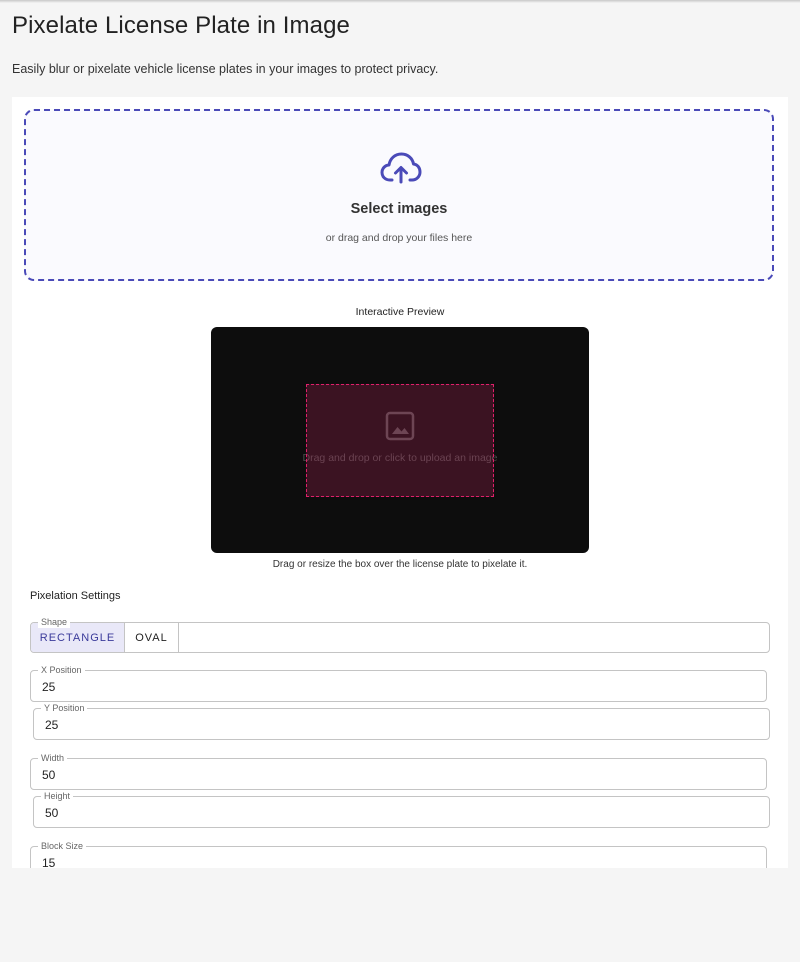 Image resolution: width=800 pixels, height=962 pixels. I want to click on upload-subtitle: or drag and drop your files here, so click(399, 238).